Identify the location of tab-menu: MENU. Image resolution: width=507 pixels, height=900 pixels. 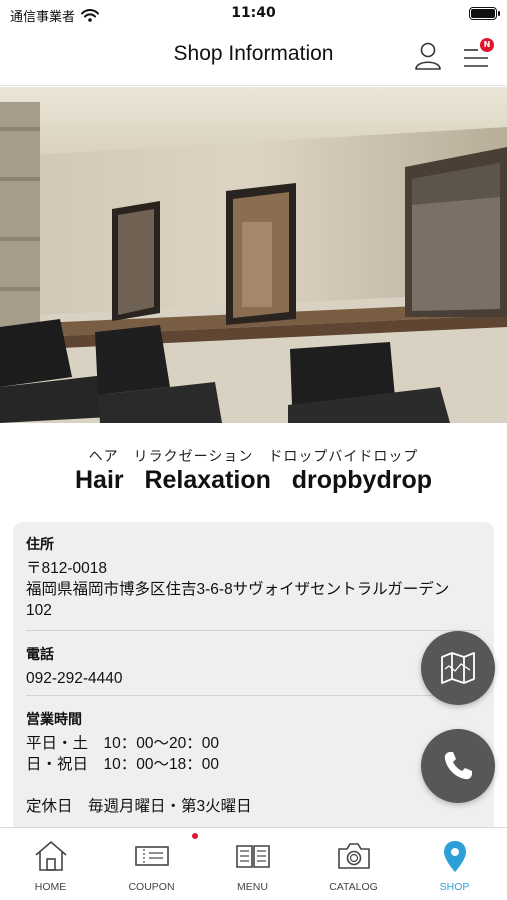
(252, 864).